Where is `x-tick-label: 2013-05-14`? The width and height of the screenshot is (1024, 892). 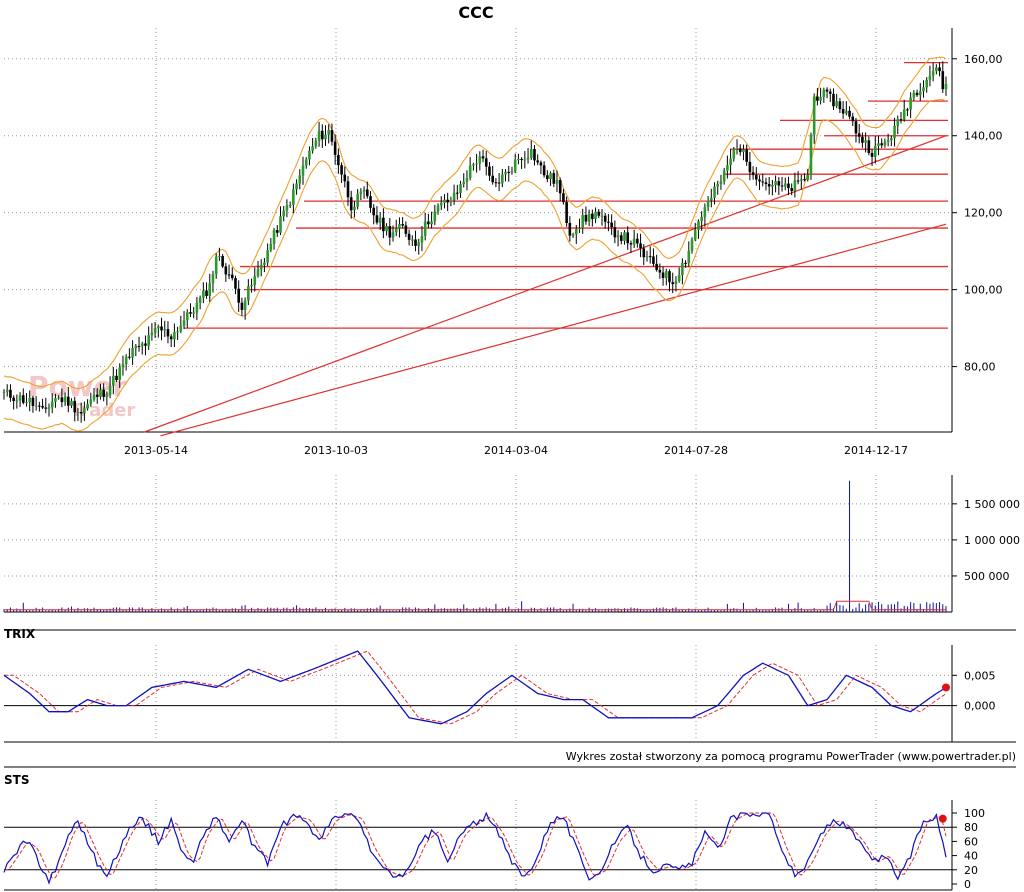 x-tick-label: 2013-05-14 is located at coordinates (156, 450).